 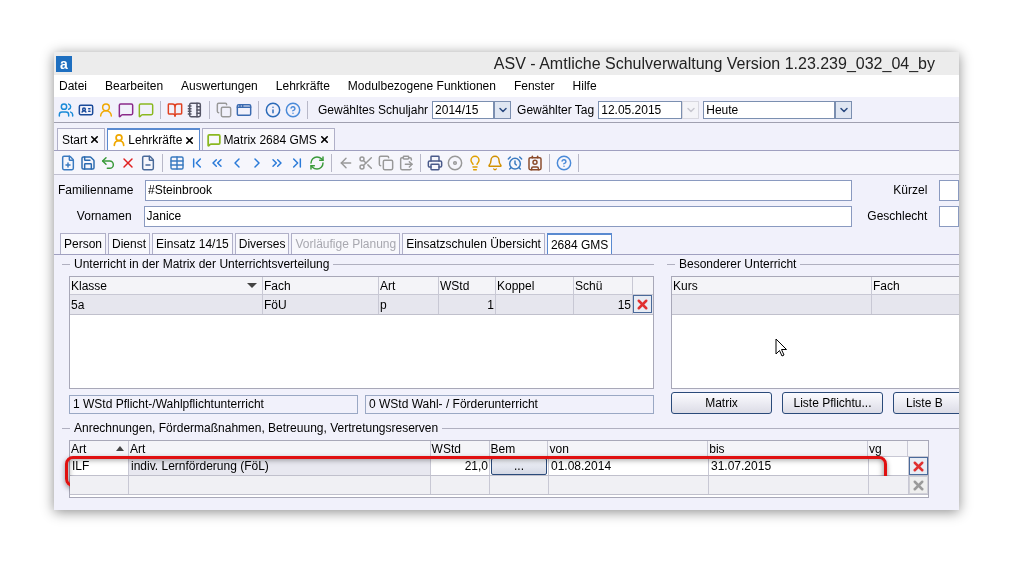 I want to click on tab: Diverses, so click(x=262, y=243).